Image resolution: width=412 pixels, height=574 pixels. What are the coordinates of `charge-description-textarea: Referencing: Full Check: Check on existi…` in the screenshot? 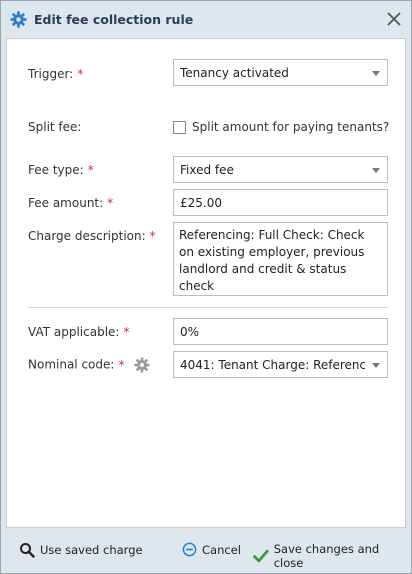 It's located at (280, 259).